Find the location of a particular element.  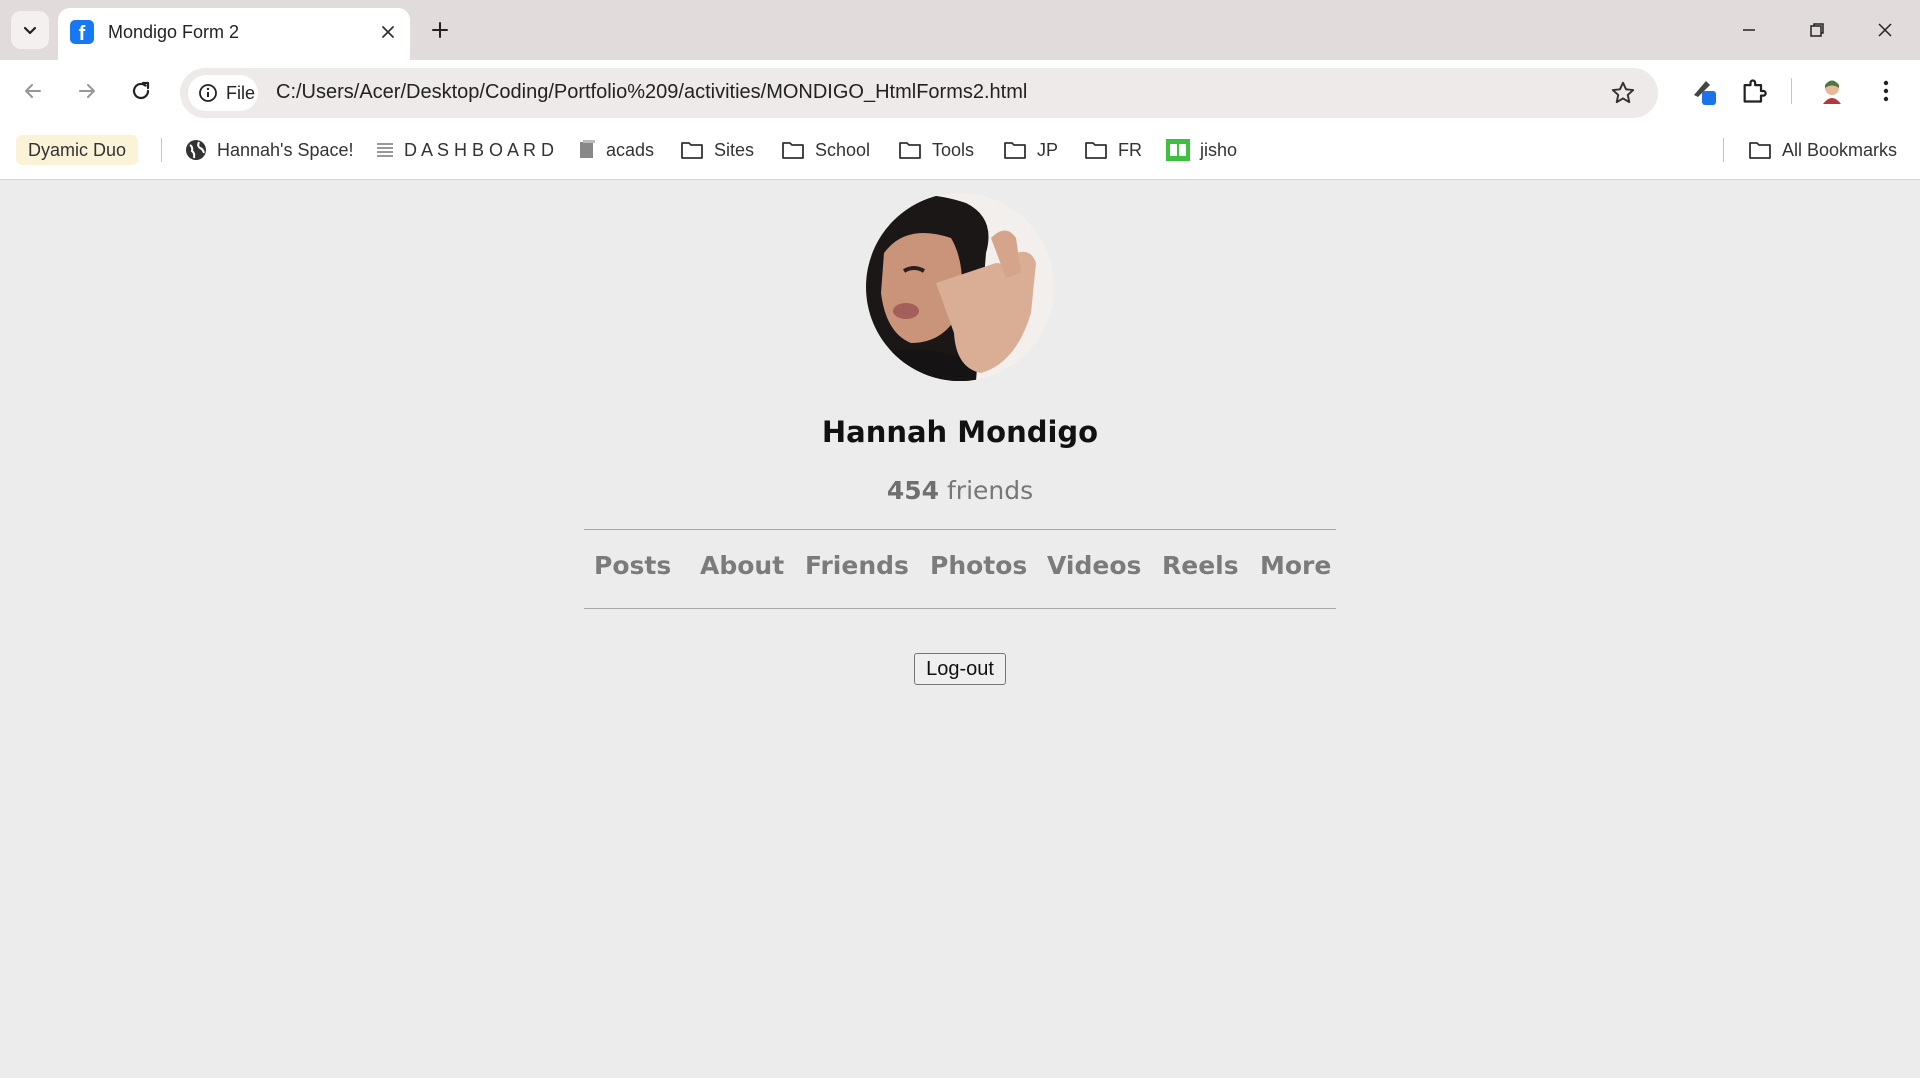

extensions-button is located at coordinates (1754, 91).